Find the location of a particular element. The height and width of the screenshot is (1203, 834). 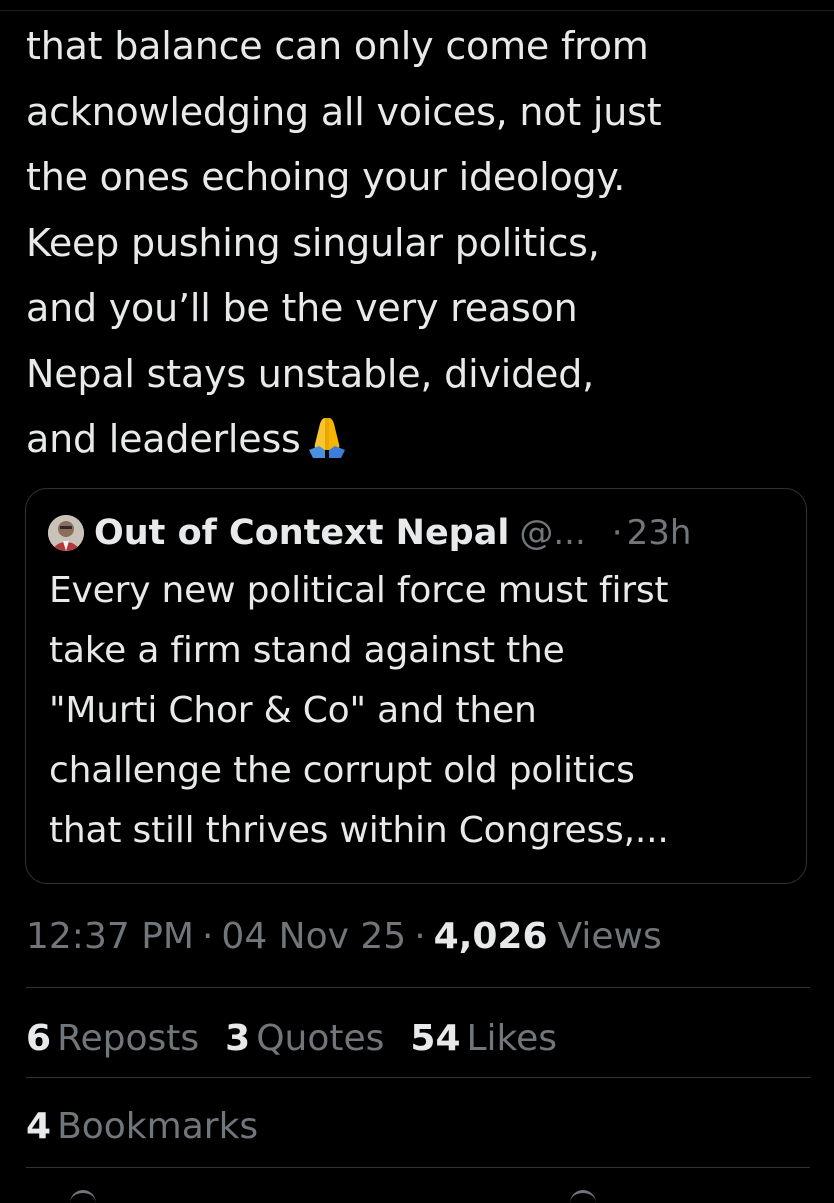

reposts-stat: 6 Reposts is located at coordinates (112, 1038).